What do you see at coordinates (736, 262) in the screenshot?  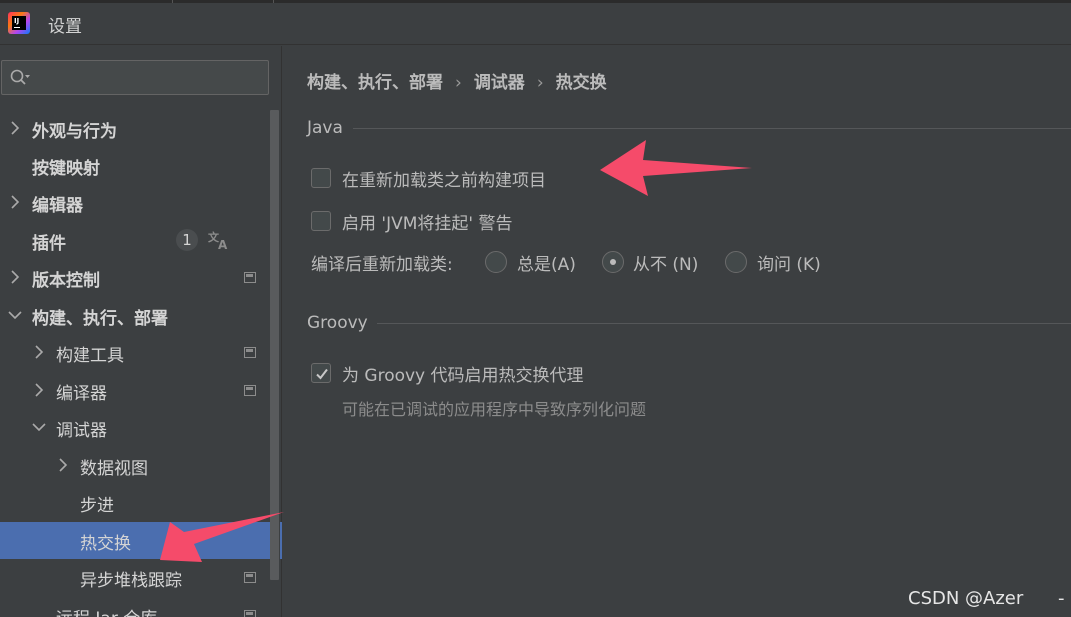 I see `radio-ask` at bounding box center [736, 262].